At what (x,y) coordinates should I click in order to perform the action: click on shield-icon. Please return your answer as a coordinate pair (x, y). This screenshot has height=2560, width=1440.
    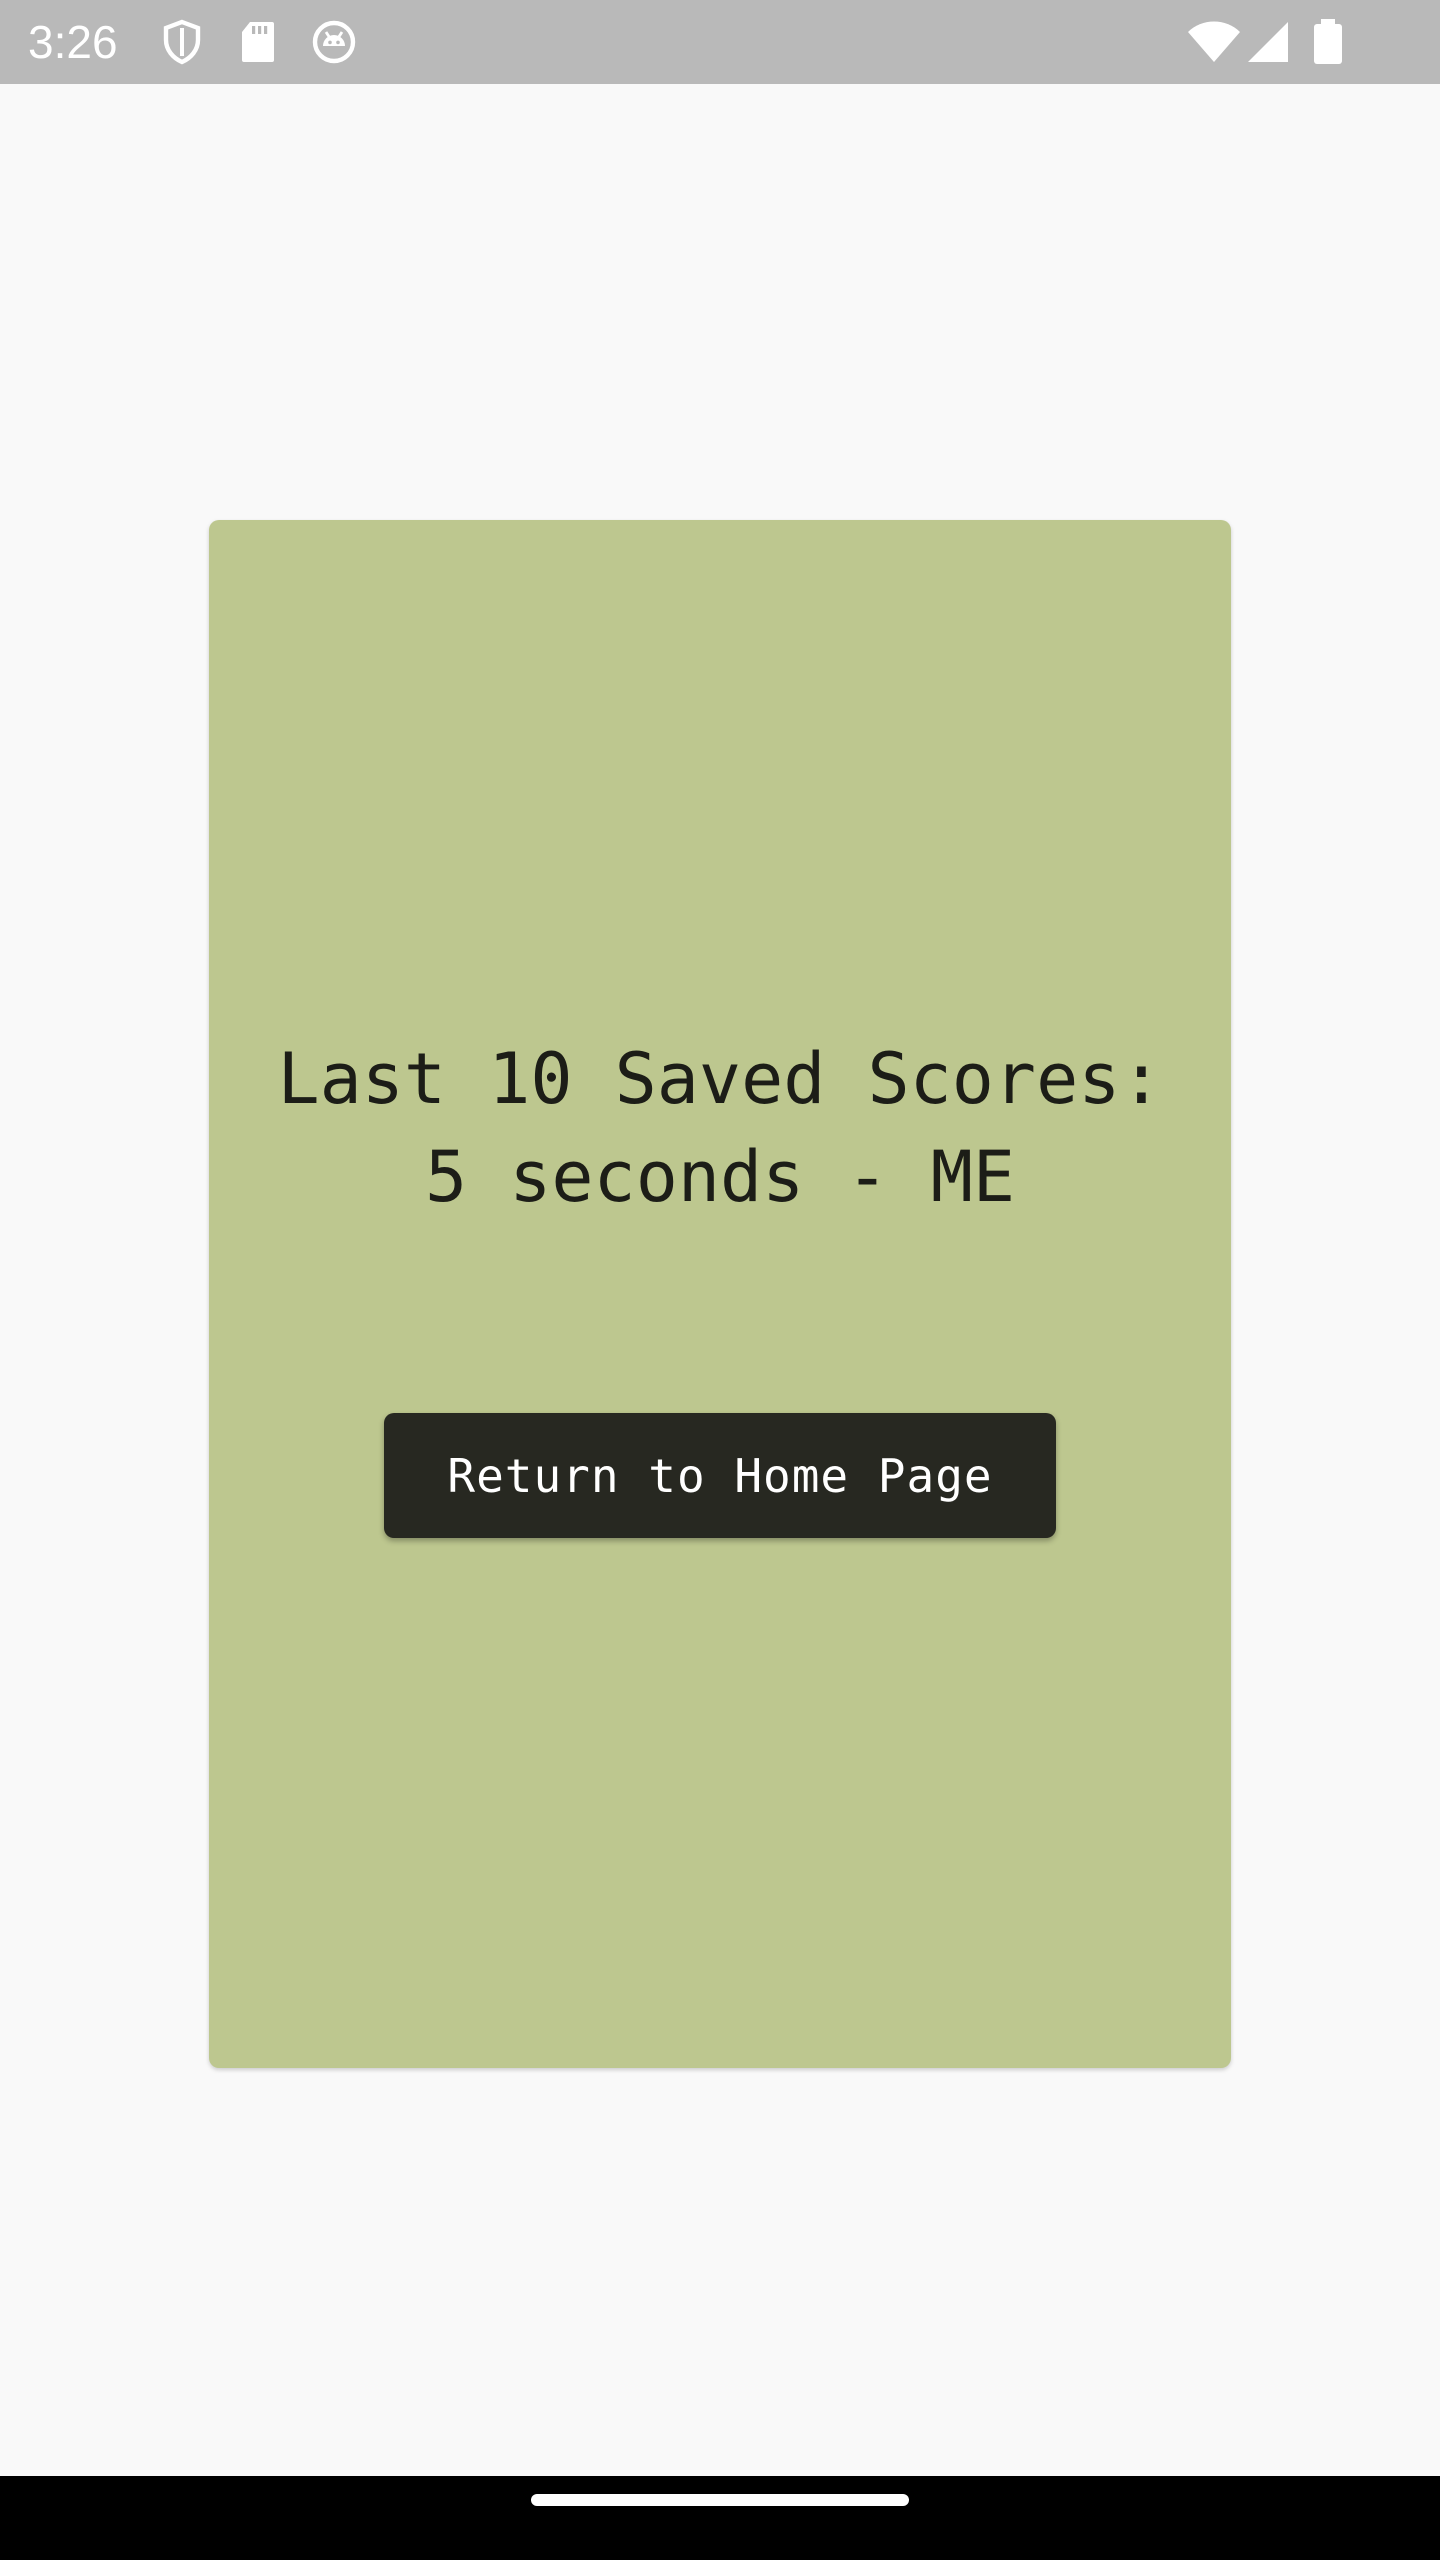
    Looking at the image, I should click on (182, 42).